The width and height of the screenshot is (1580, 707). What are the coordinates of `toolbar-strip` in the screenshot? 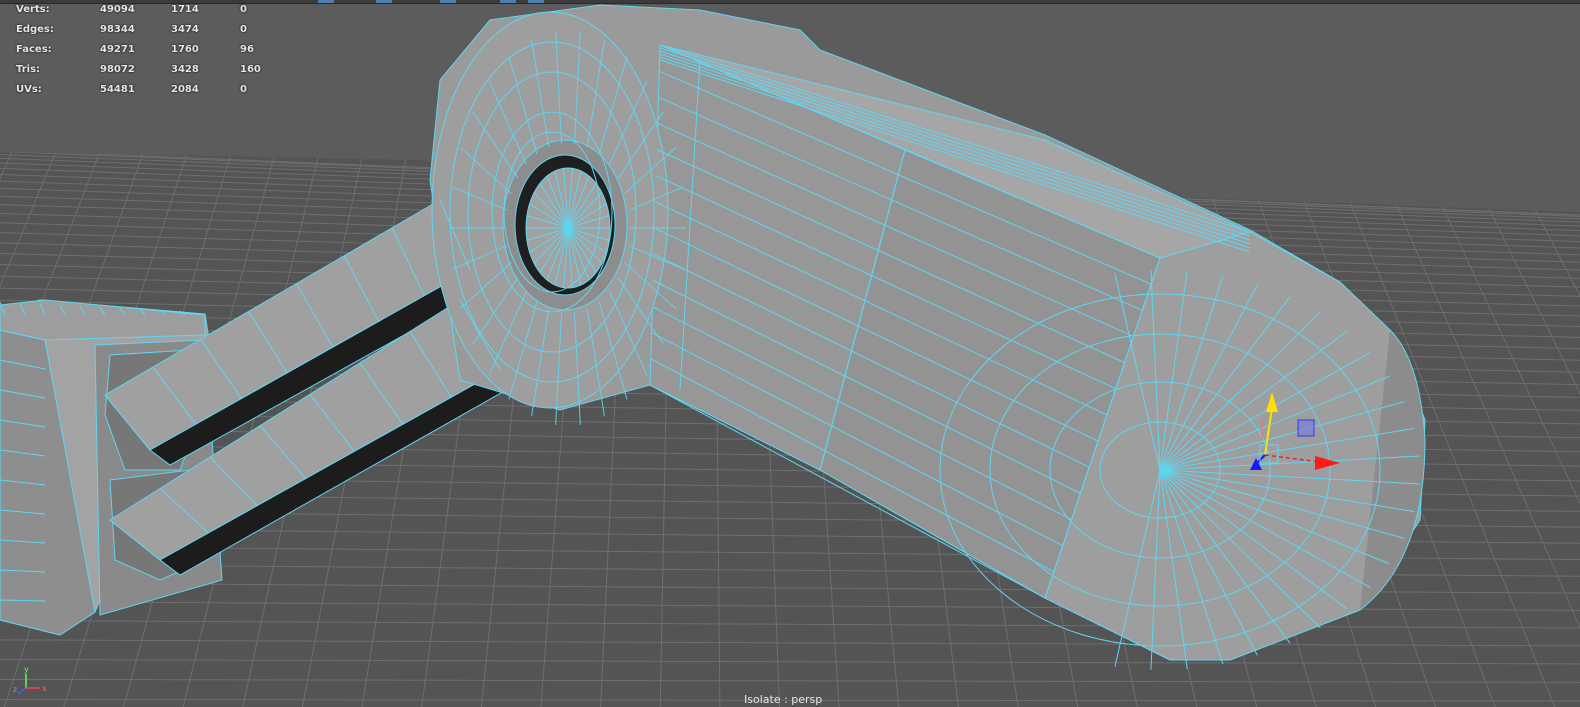 It's located at (790, 2).